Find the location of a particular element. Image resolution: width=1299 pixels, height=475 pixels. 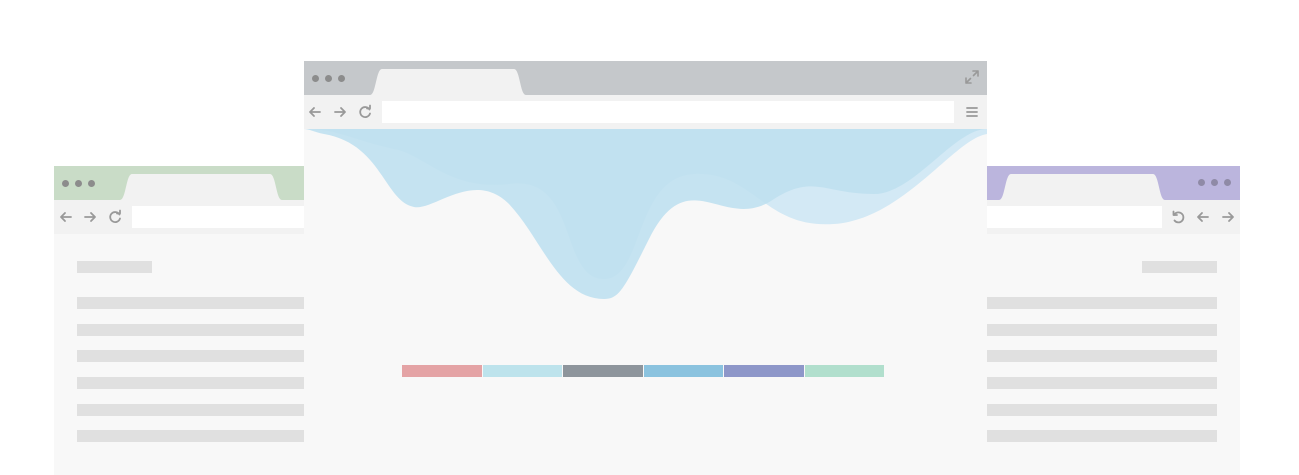

right-title-bar is located at coordinates (1113, 183).